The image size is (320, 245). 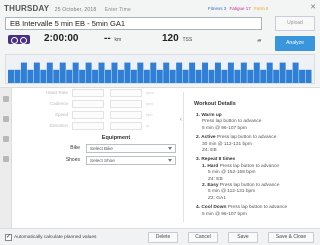 I want to click on heart-tab-icon, so click(x=6, y=139).